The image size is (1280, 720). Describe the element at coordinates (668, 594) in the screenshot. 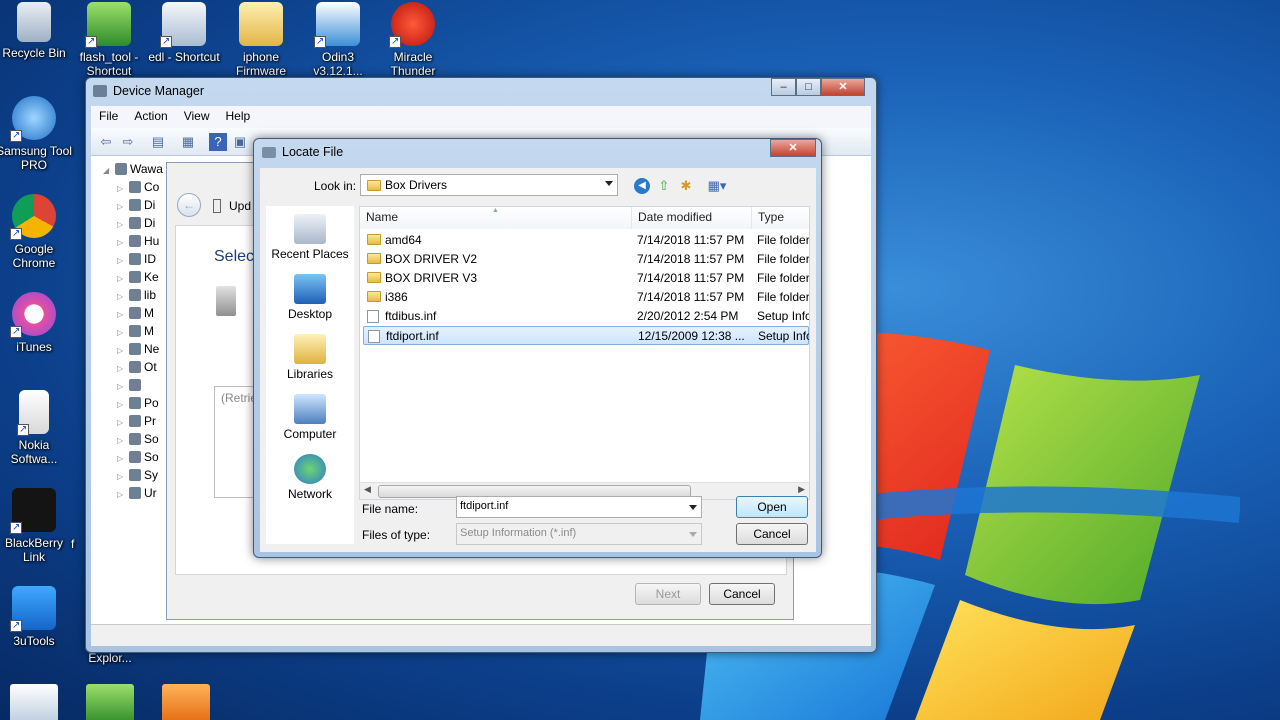

I see `next-button: Next` at that location.